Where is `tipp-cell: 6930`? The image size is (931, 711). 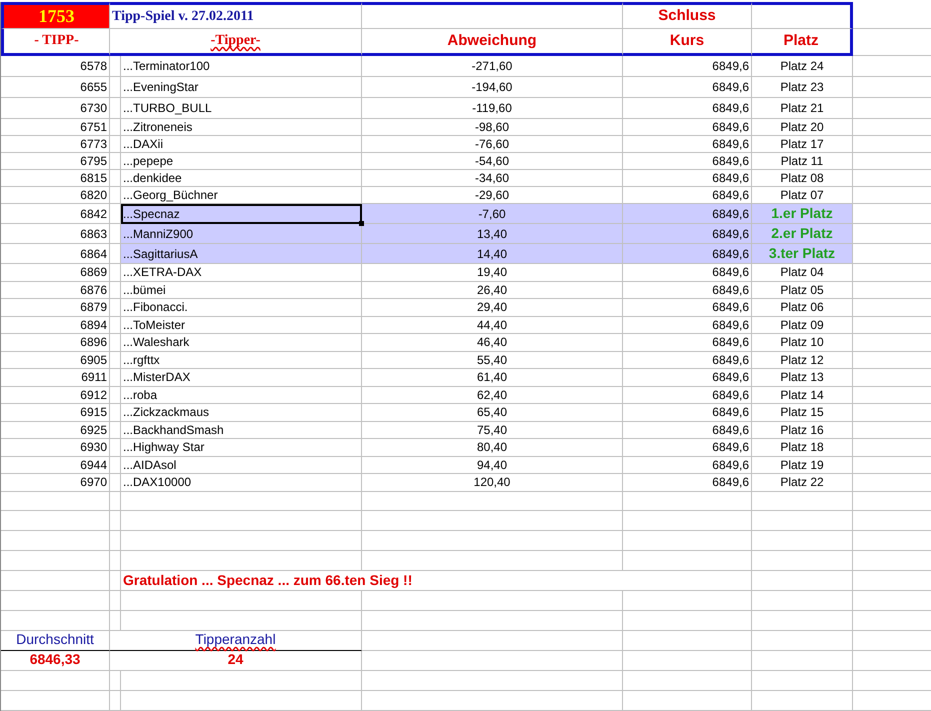
tipp-cell: 6930 is located at coordinates (55, 447).